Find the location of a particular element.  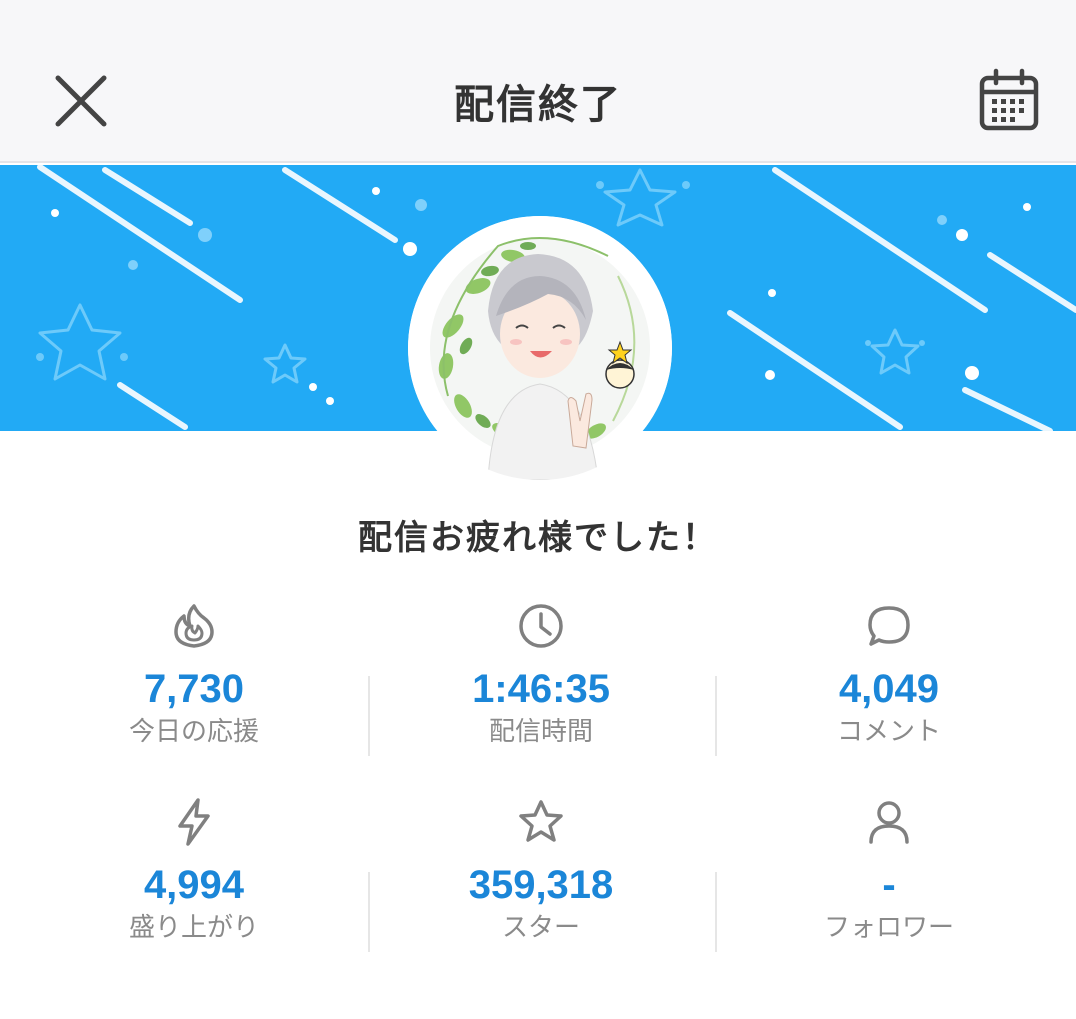

avatar-illustration is located at coordinates (540, 348).